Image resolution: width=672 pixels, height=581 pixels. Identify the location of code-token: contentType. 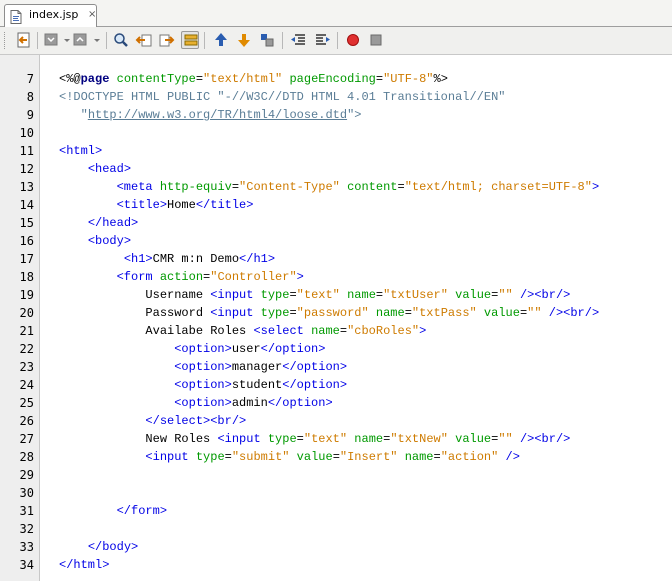
(156, 79).